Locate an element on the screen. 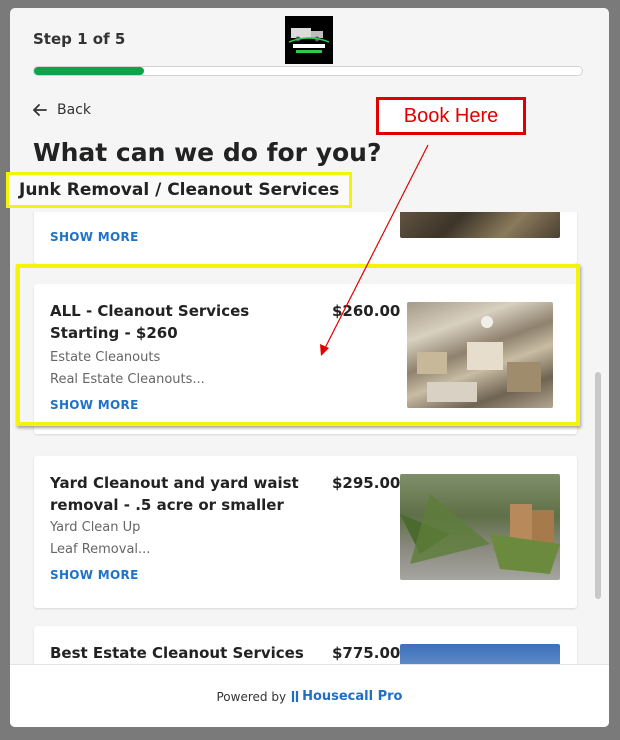 The width and height of the screenshot is (620, 740). step-indicator: Step 1 of 5 is located at coordinates (79, 39).